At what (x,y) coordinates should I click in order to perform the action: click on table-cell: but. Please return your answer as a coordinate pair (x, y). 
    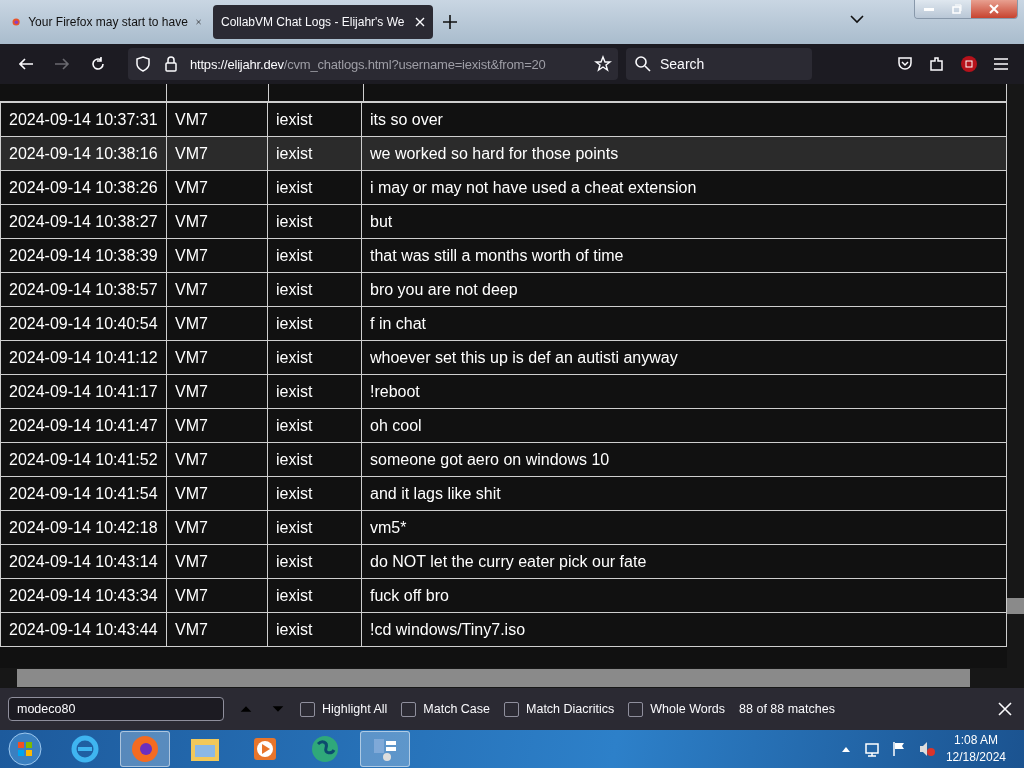
    Looking at the image, I should click on (684, 221).